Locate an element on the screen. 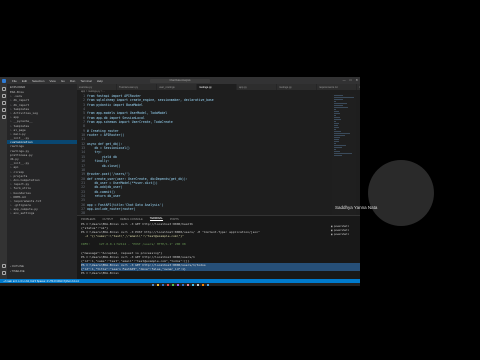 This screenshot has width=480, height=360. panel-tab-output: OUTPUT is located at coordinates (107, 219).